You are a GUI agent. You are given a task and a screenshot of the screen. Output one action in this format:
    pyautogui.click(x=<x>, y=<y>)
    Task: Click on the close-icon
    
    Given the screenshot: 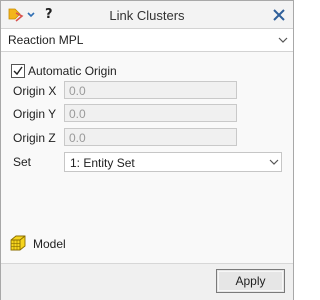 What is the action you would take?
    pyautogui.click(x=279, y=15)
    